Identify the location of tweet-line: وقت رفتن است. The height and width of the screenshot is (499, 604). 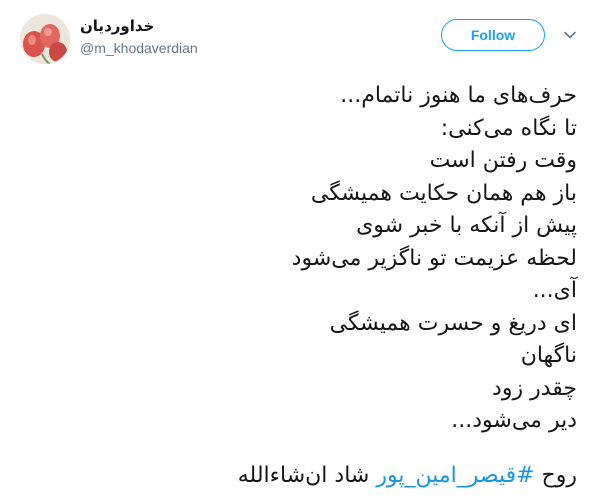
(503, 160).